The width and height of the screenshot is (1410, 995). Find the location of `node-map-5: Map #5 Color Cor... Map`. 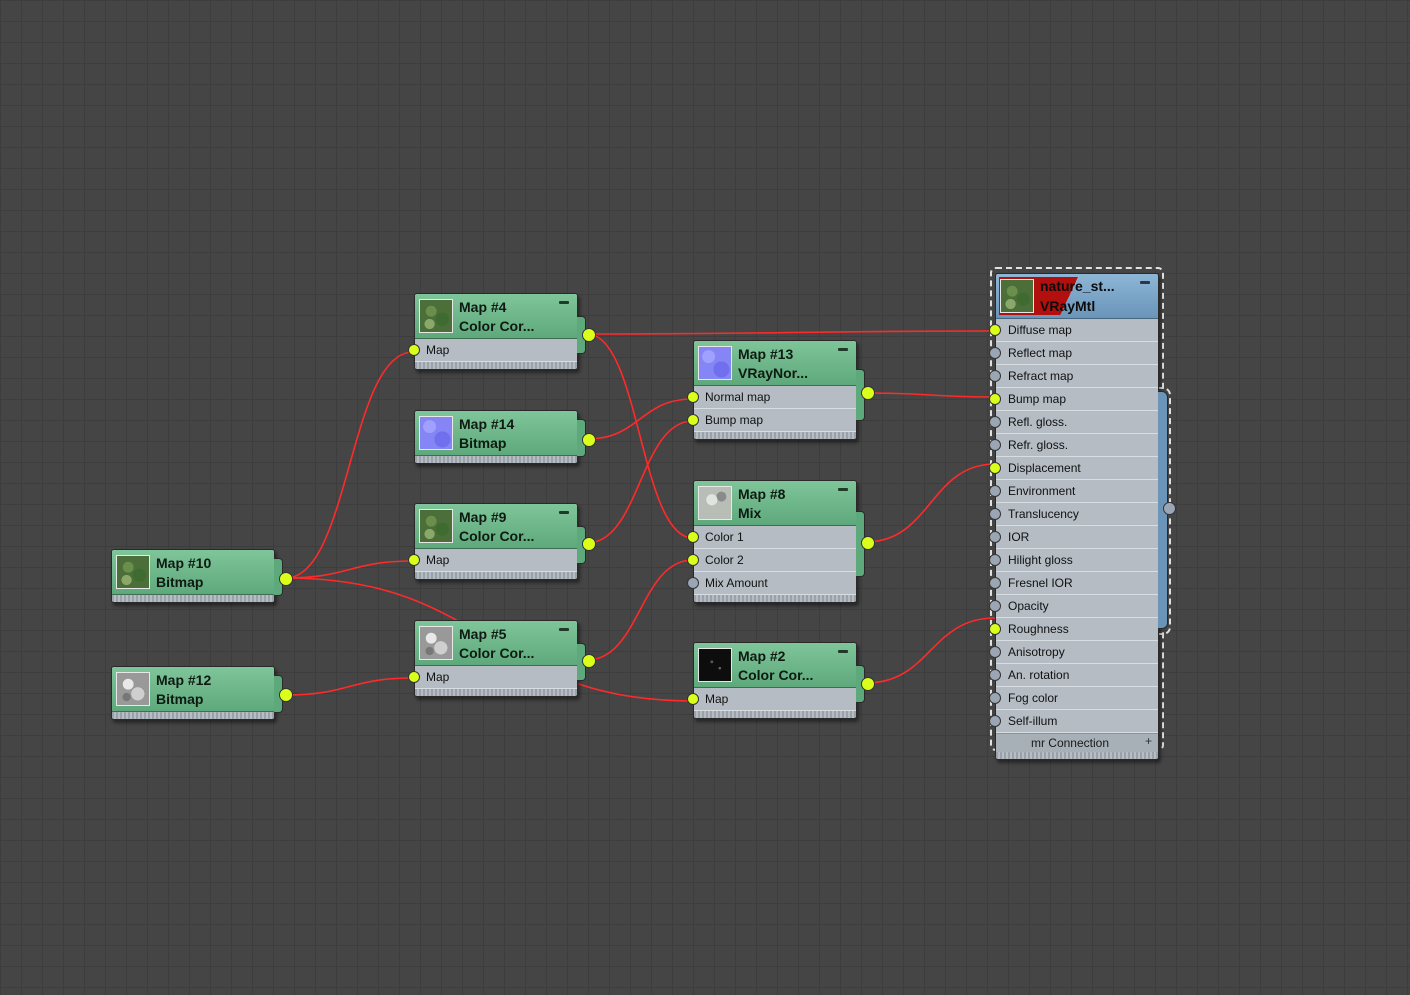

node-map-5: Map #5 Color Cor... Map is located at coordinates (502, 658).